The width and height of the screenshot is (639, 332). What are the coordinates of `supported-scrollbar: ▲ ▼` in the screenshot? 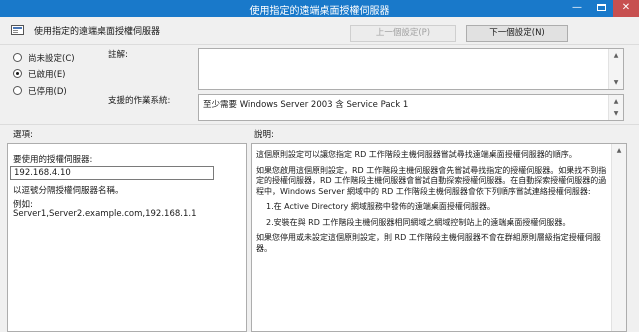 It's located at (615, 107).